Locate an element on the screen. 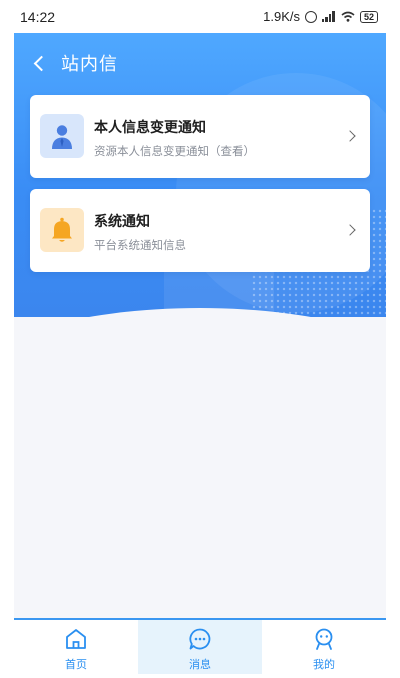 Image resolution: width=400 pixels, height=678 pixels. status-bar: 14:22 1.9K/s 52 is located at coordinates (200, 16).